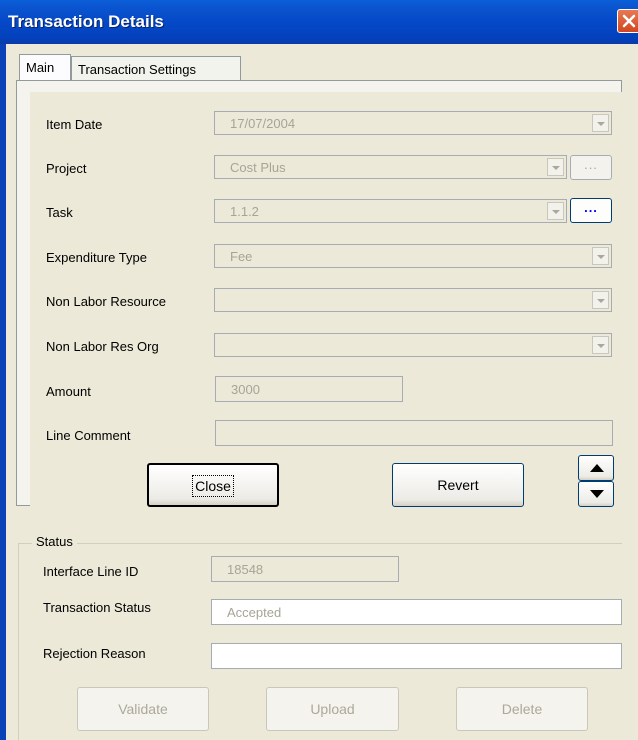 This screenshot has width=638, height=740. Describe the element at coordinates (54, 541) in the screenshot. I see `status-legend: Status` at that location.